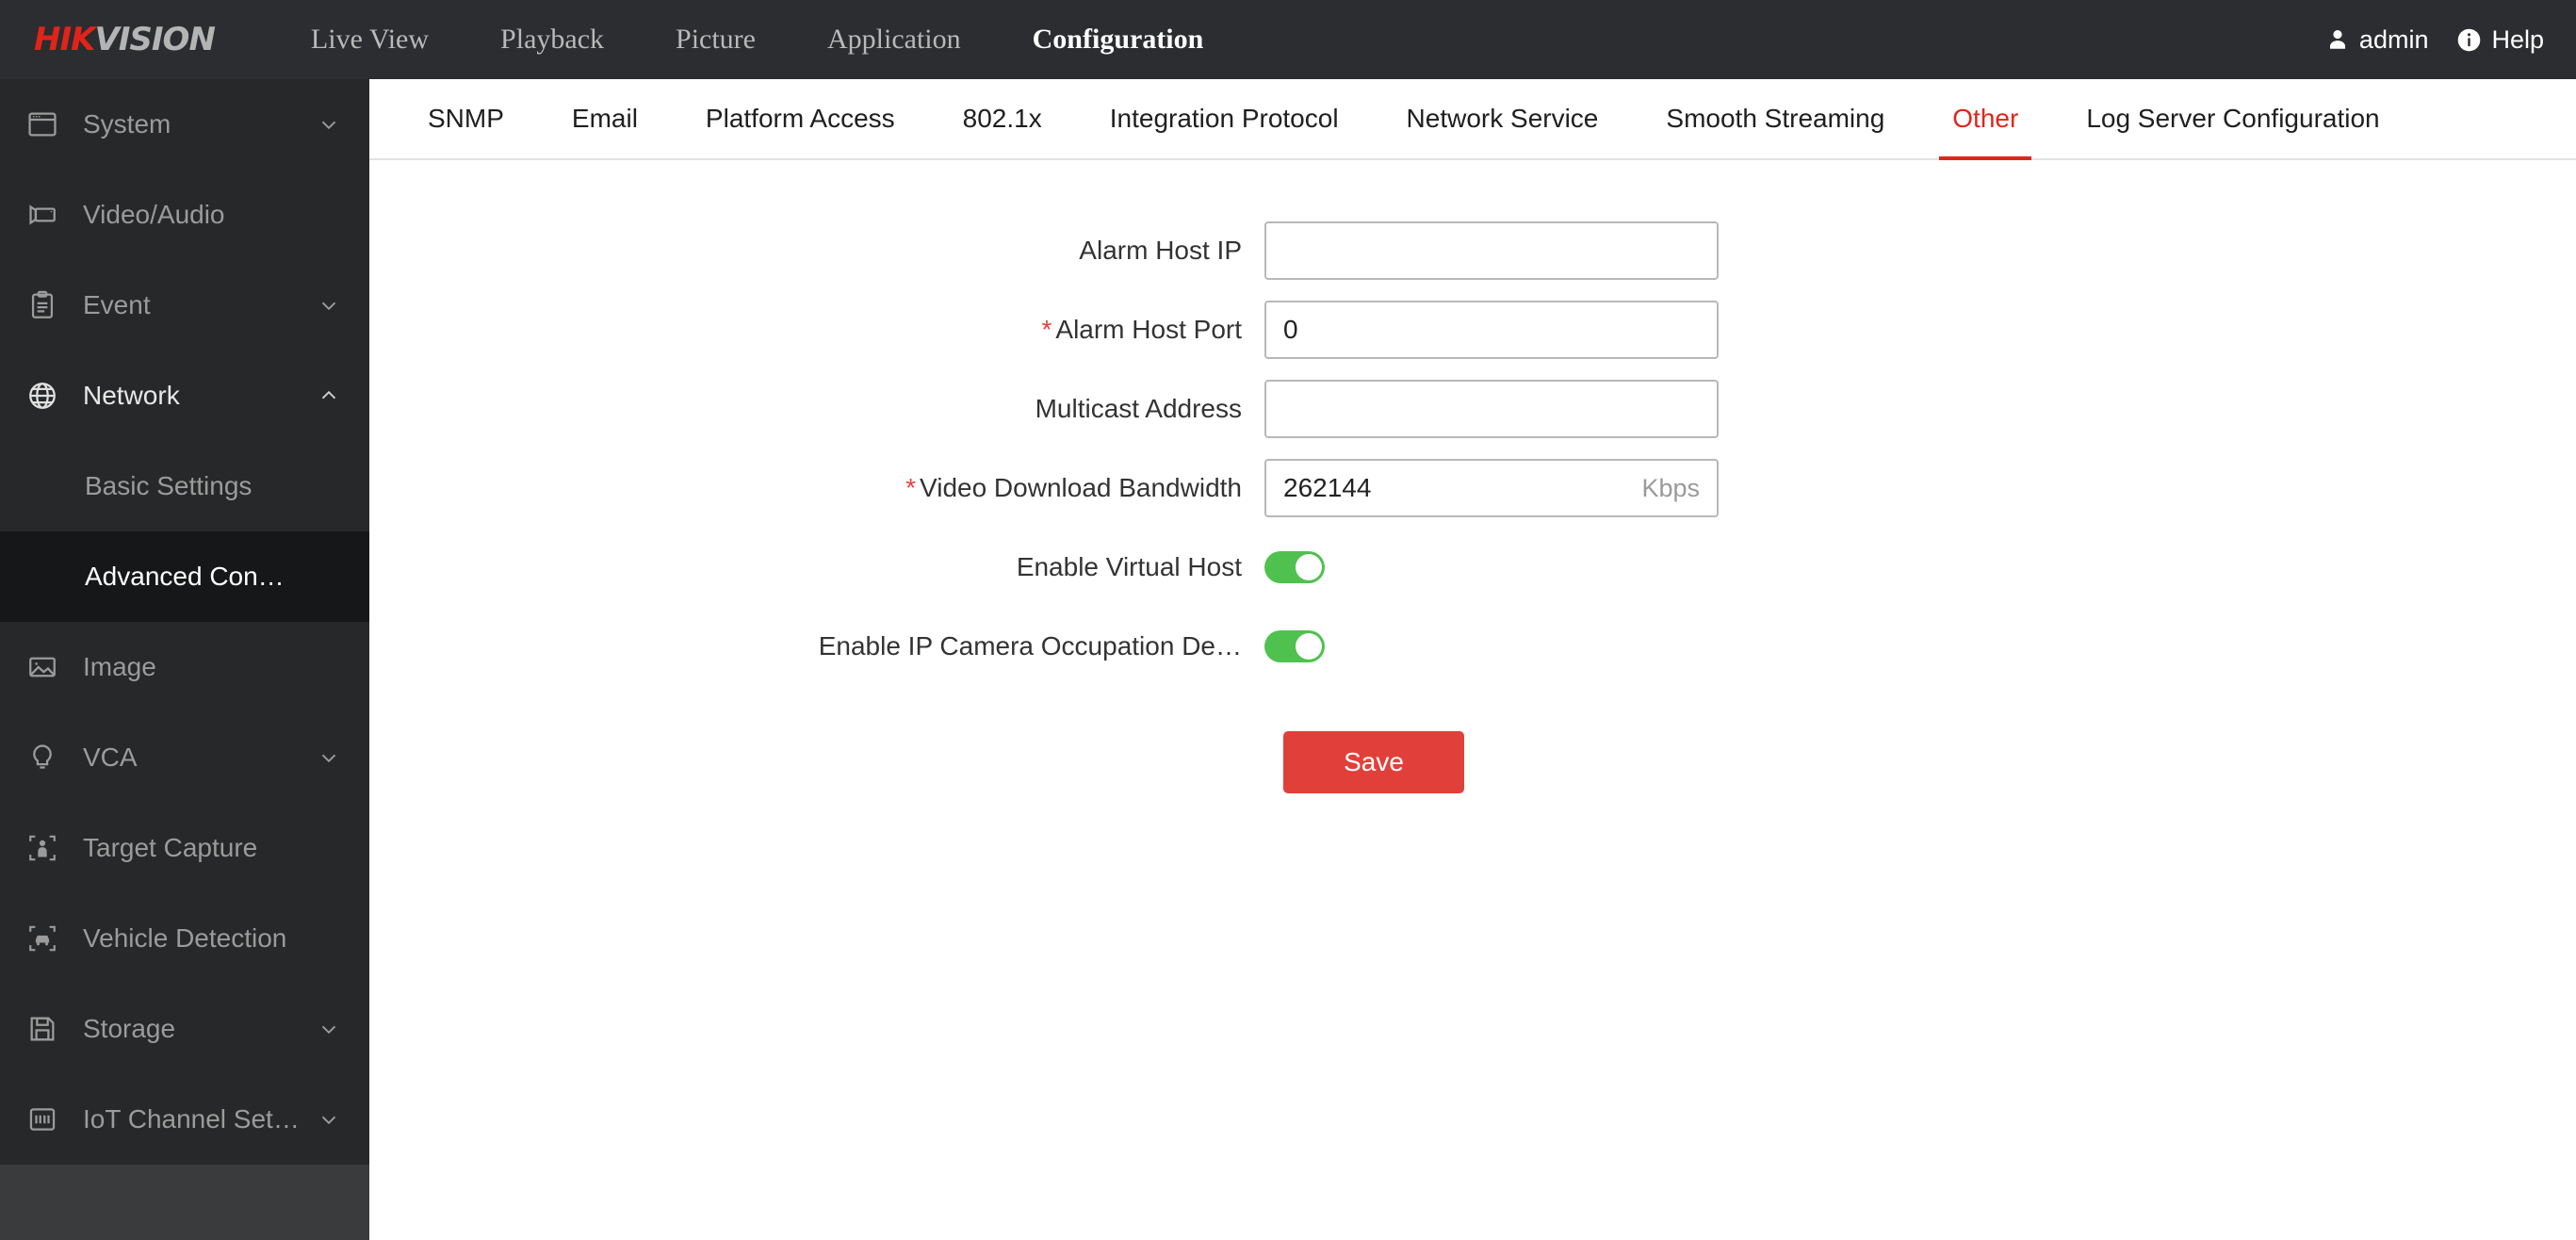 Image resolution: width=2576 pixels, height=1240 pixels. What do you see at coordinates (2517, 39) in the screenshot?
I see `help-label: Help` at bounding box center [2517, 39].